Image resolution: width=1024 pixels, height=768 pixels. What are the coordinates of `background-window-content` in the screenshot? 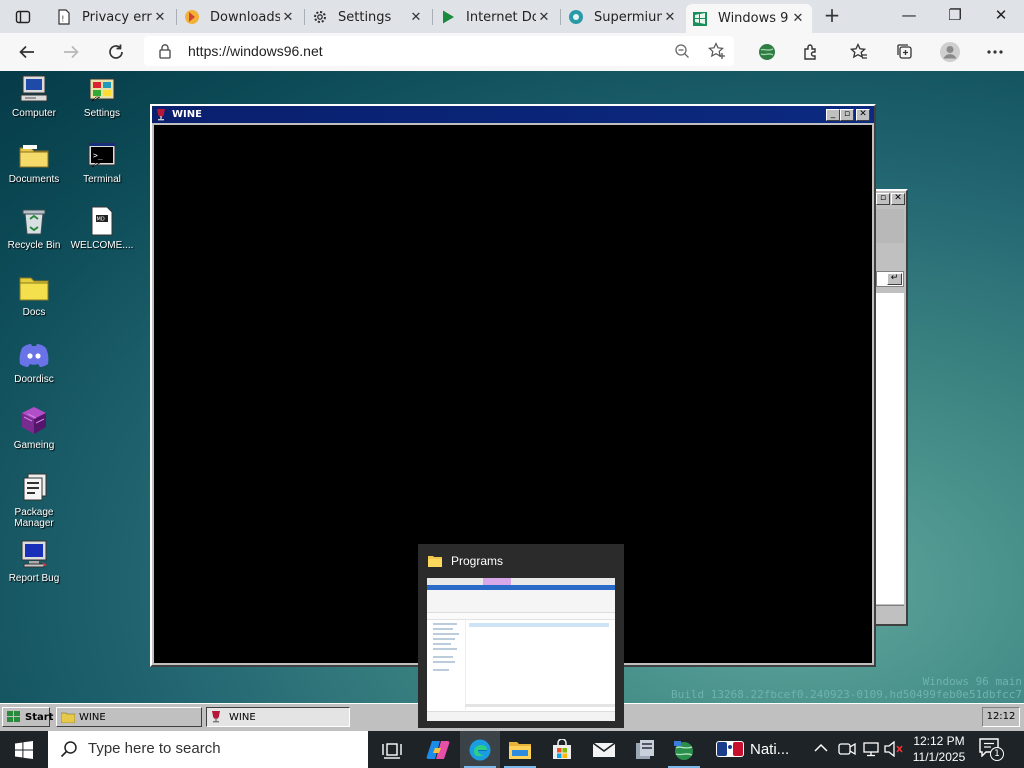 It's located at (890, 448).